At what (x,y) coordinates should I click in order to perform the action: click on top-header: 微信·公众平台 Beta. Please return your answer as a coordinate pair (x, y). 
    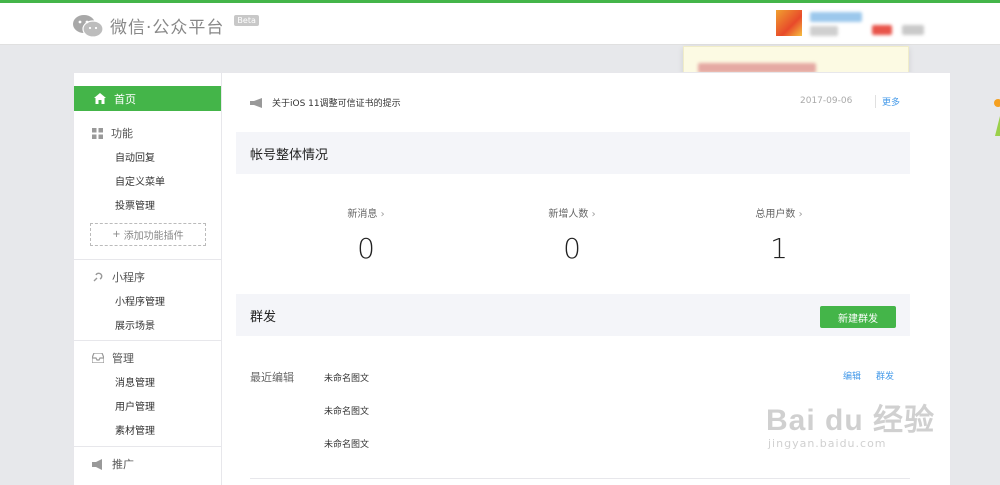
    Looking at the image, I should click on (500, 24).